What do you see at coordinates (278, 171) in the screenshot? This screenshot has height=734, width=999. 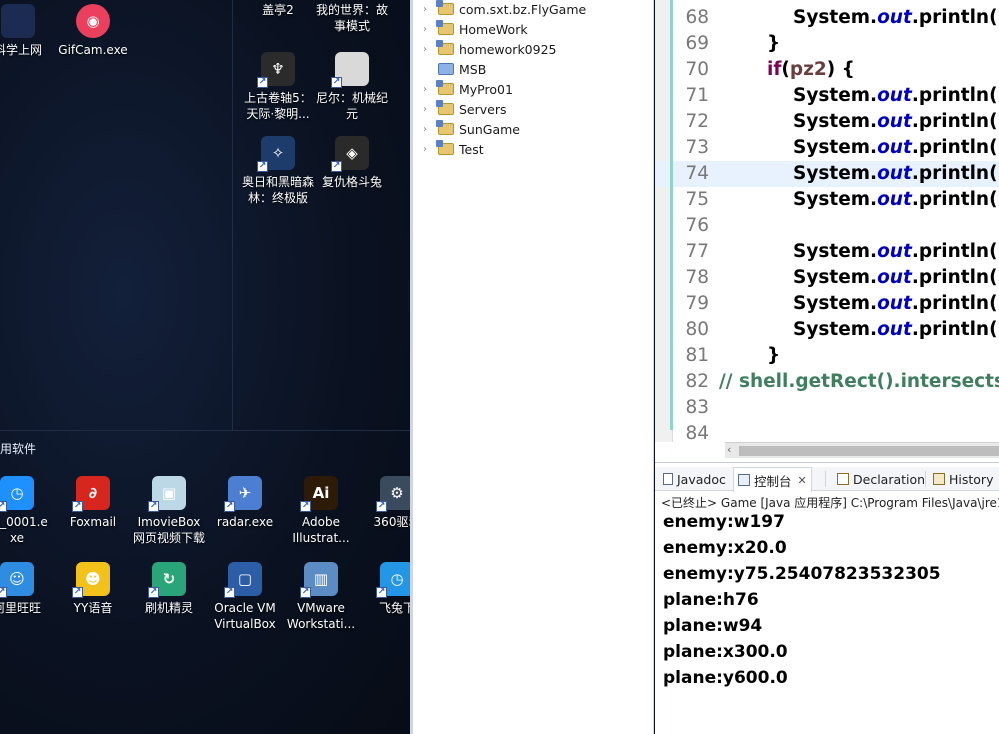 I see `shortcut-ori: ✧ ↗ 奥日和黑暗森 林：终极版` at bounding box center [278, 171].